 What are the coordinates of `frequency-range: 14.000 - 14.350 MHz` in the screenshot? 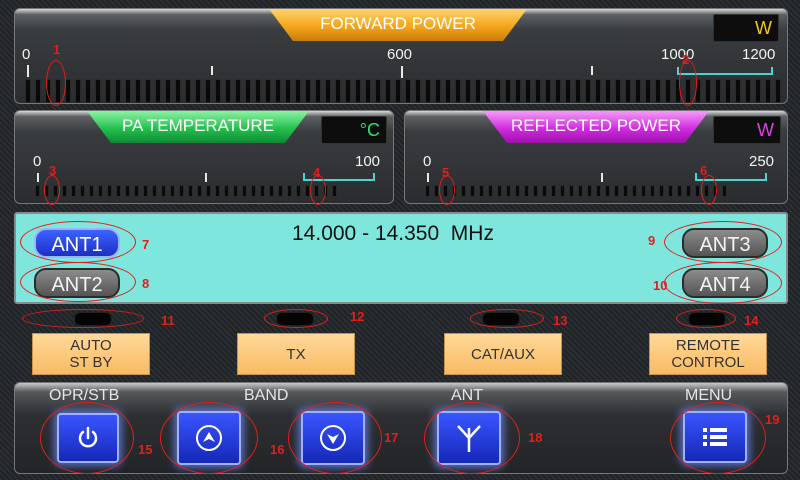 It's located at (393, 233).